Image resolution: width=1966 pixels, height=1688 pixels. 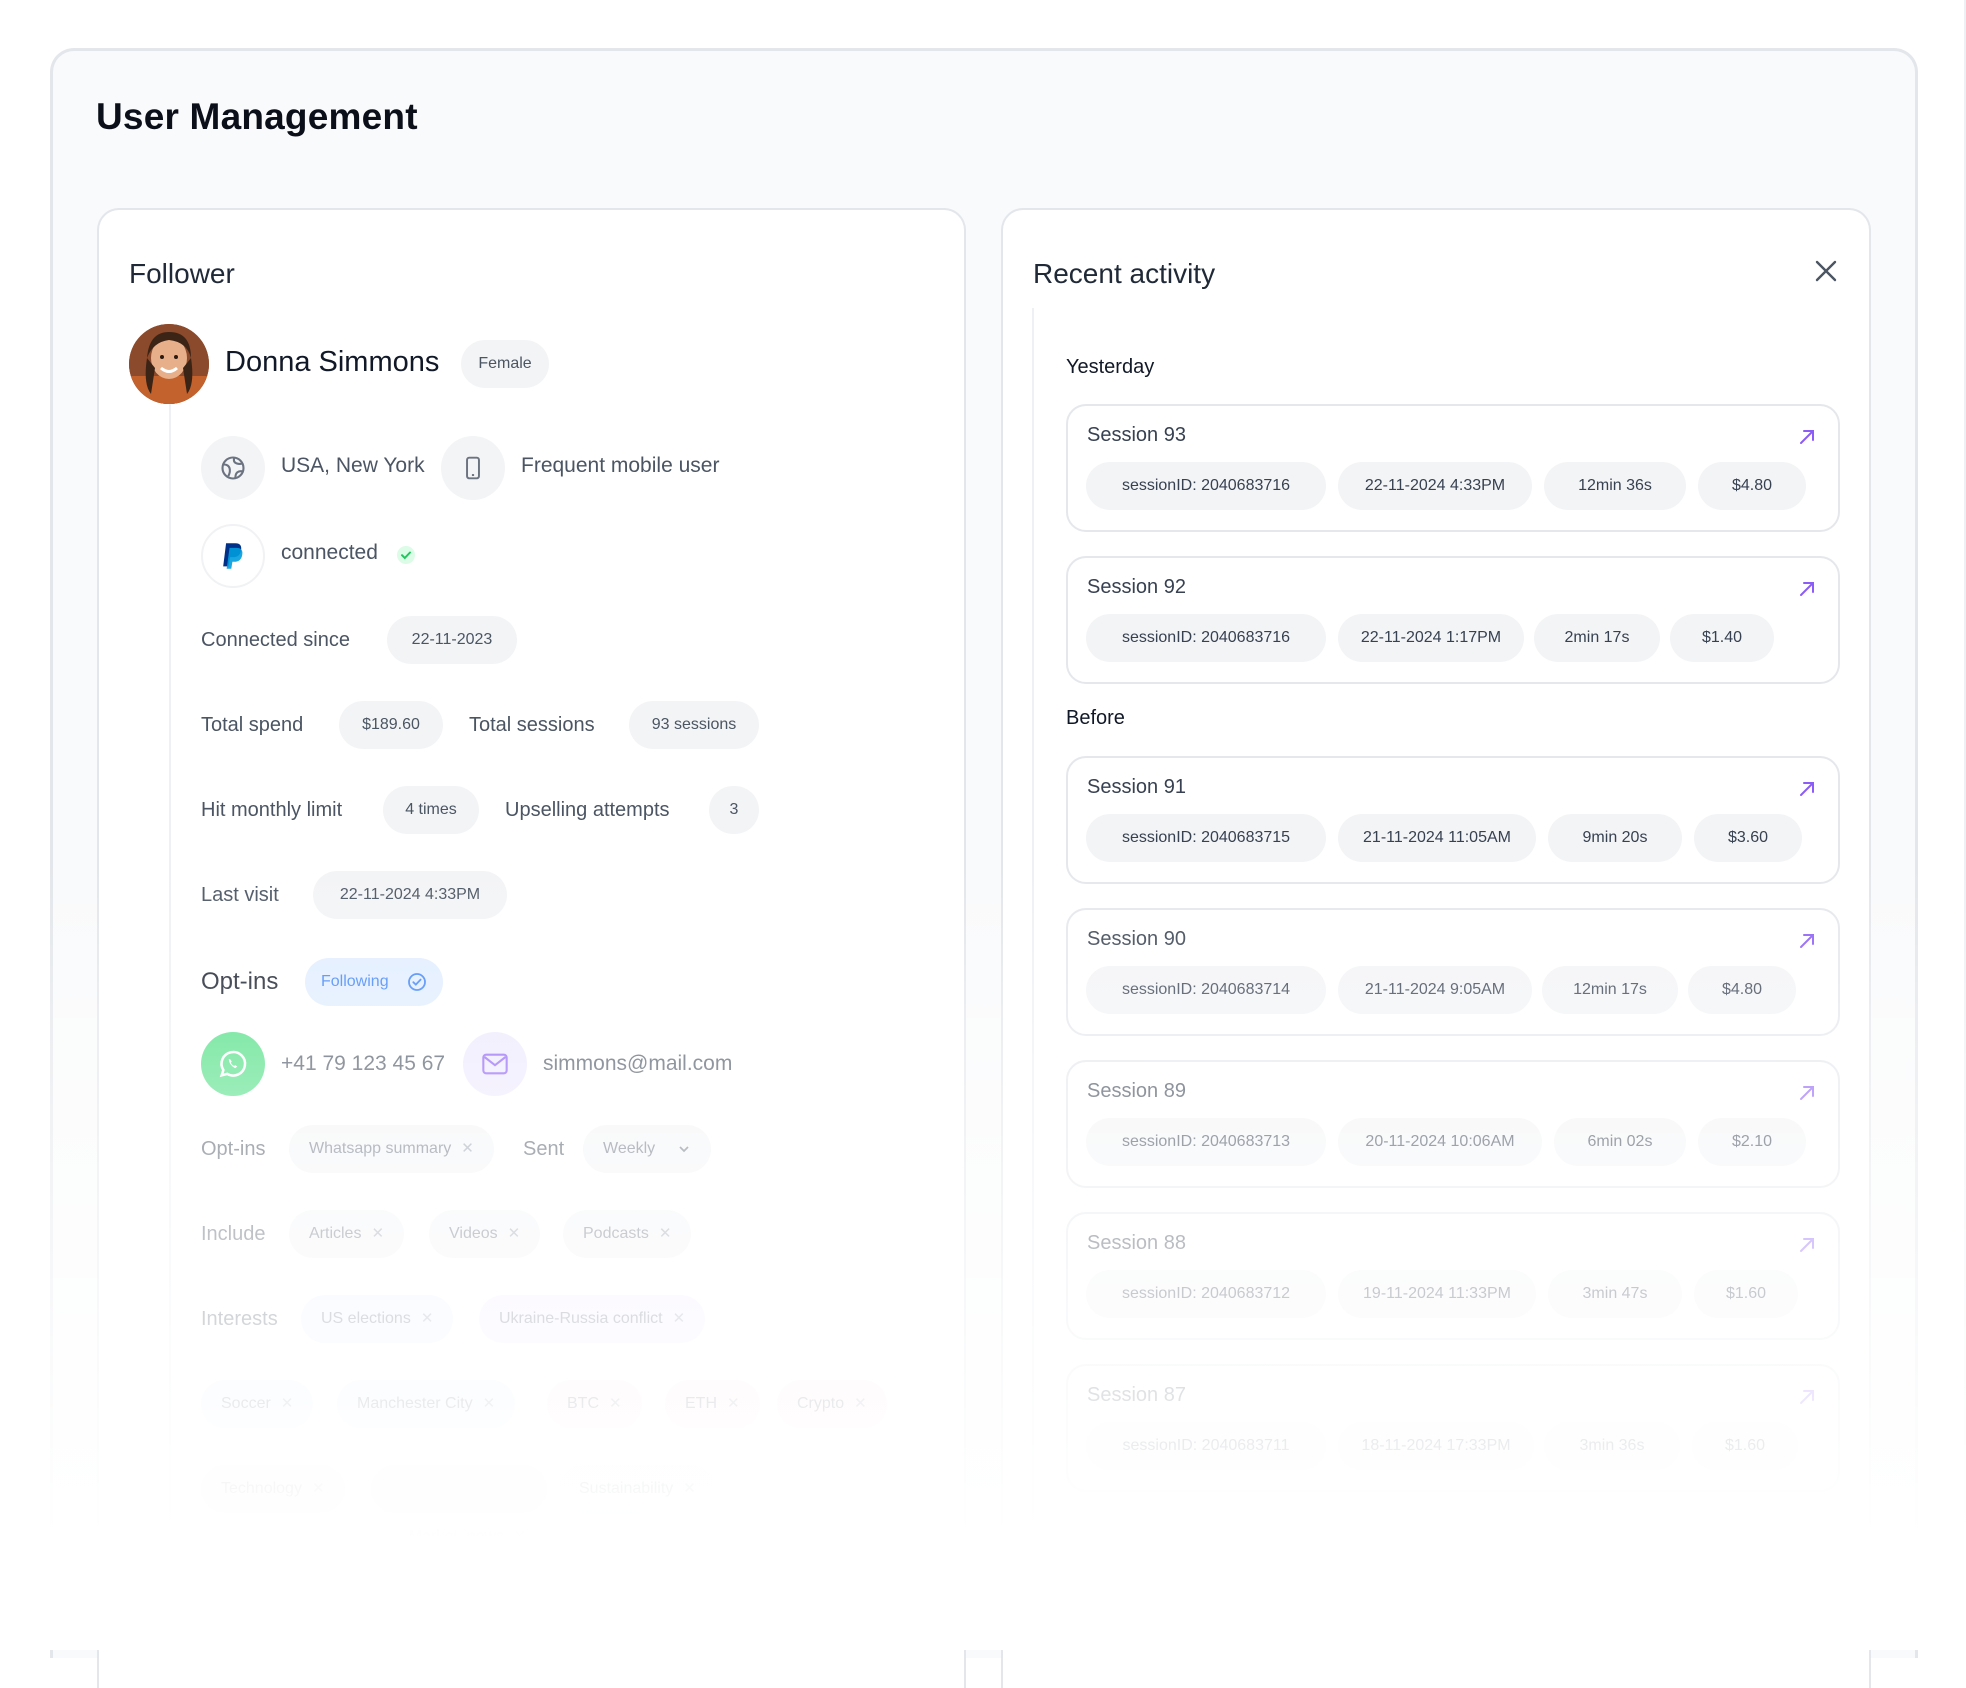 What do you see at coordinates (583, 1403) in the screenshot?
I see `tag-label: BTC` at bounding box center [583, 1403].